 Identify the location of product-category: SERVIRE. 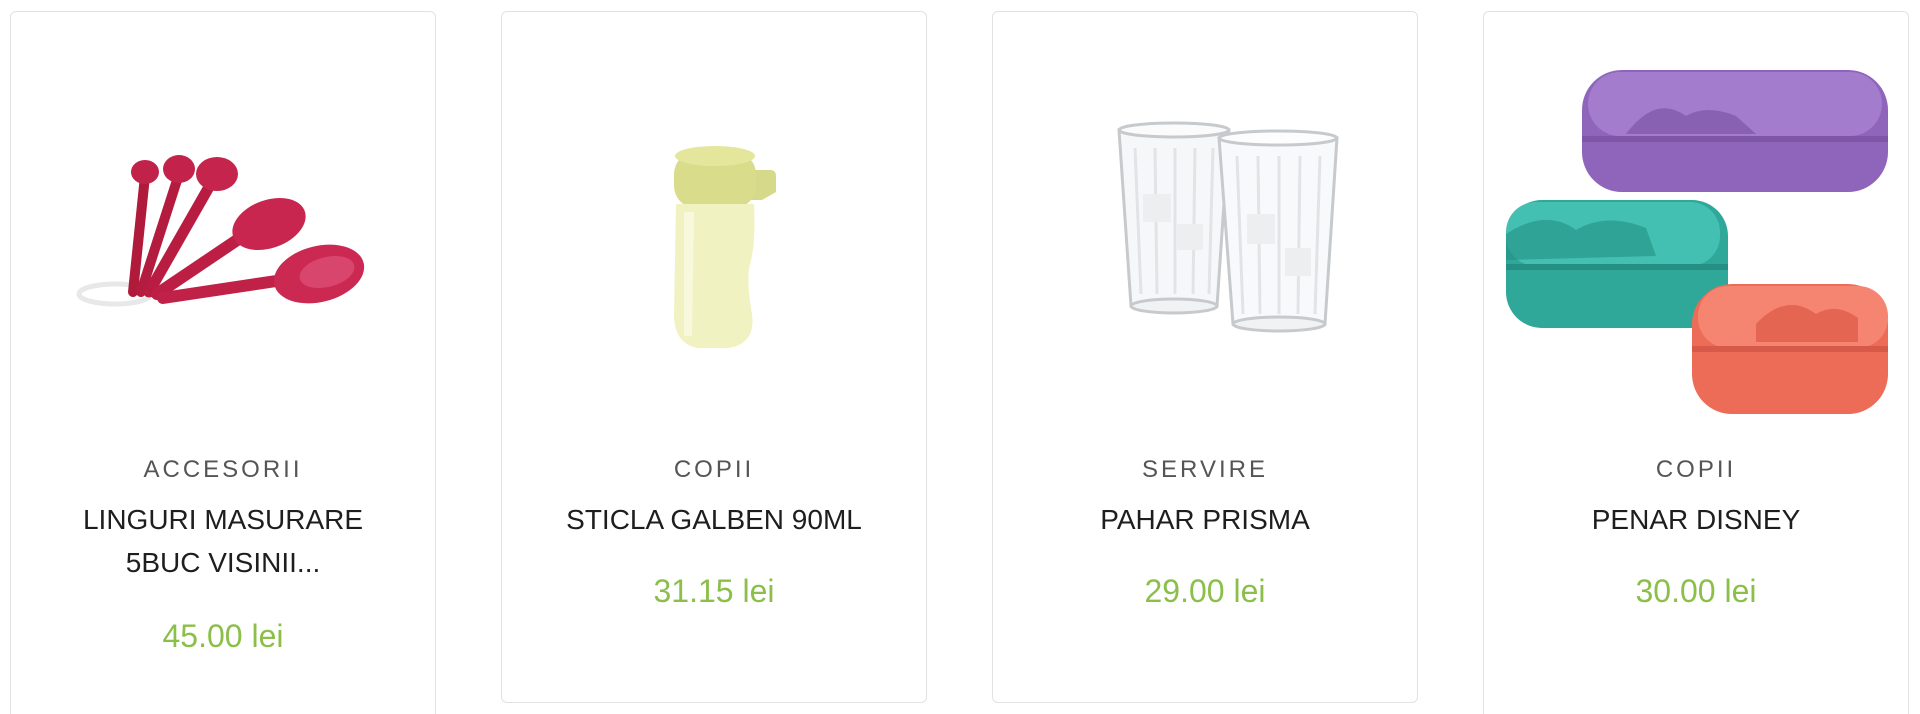
(1205, 469).